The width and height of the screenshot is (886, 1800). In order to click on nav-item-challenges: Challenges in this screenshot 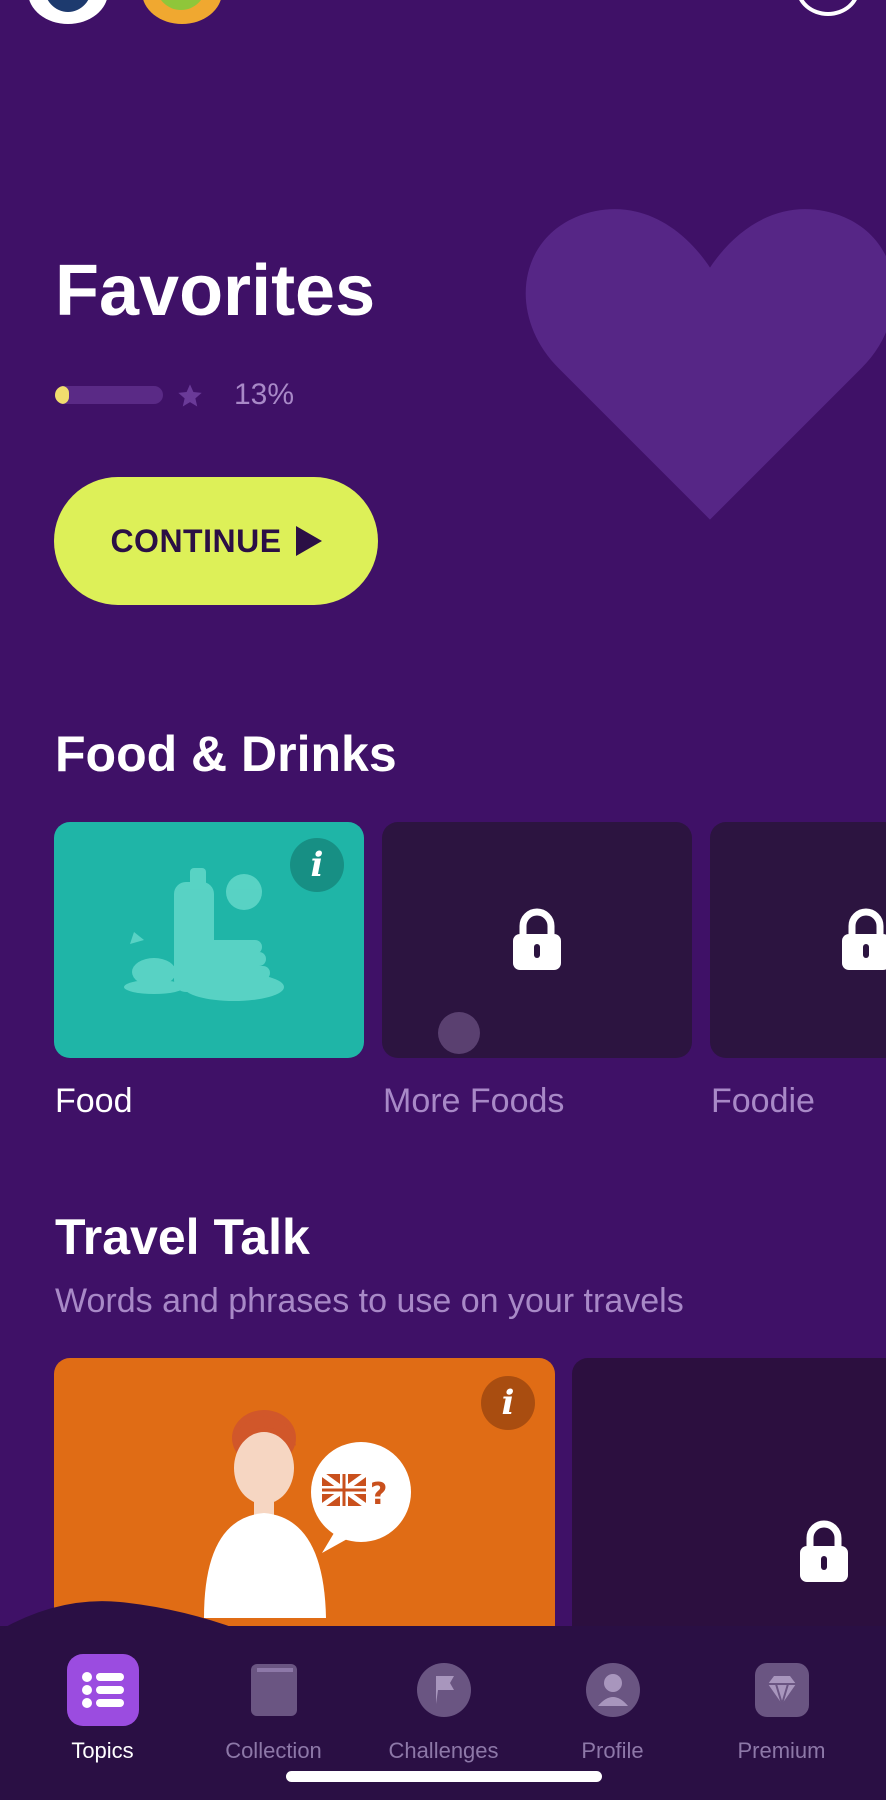, I will do `click(443, 1701)`.